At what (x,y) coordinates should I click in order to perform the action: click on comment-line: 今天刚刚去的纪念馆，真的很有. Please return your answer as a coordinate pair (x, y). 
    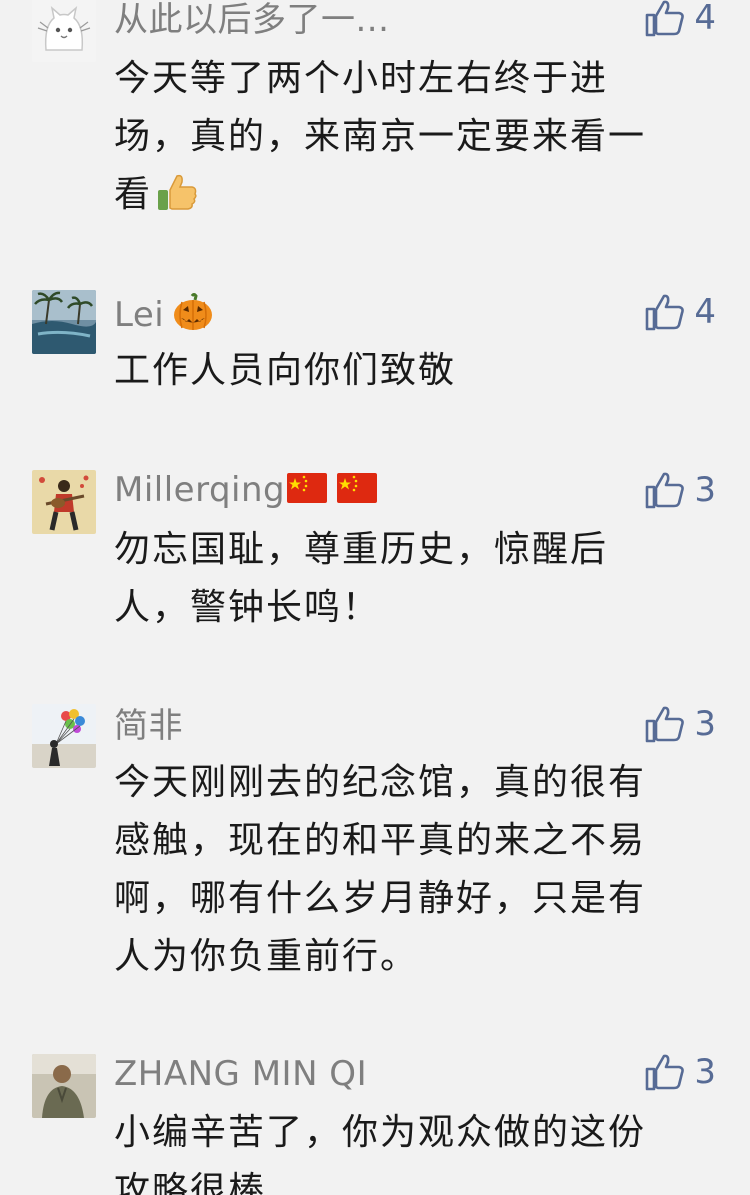
    Looking at the image, I should click on (380, 782).